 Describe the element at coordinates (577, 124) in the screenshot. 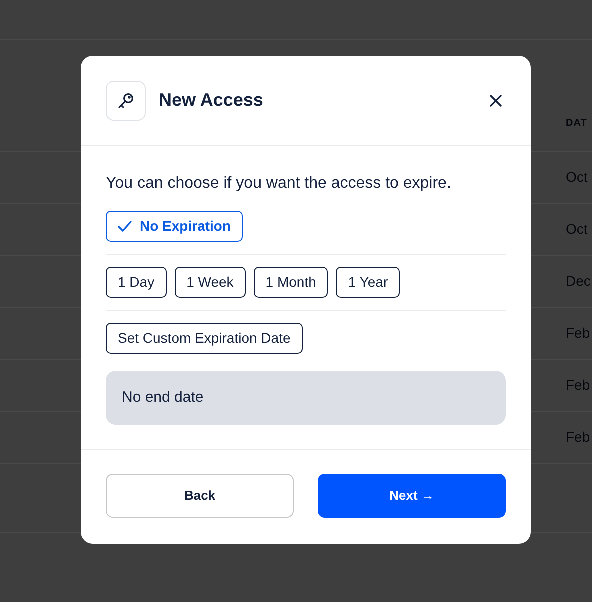

I see `column-header: DAT` at that location.